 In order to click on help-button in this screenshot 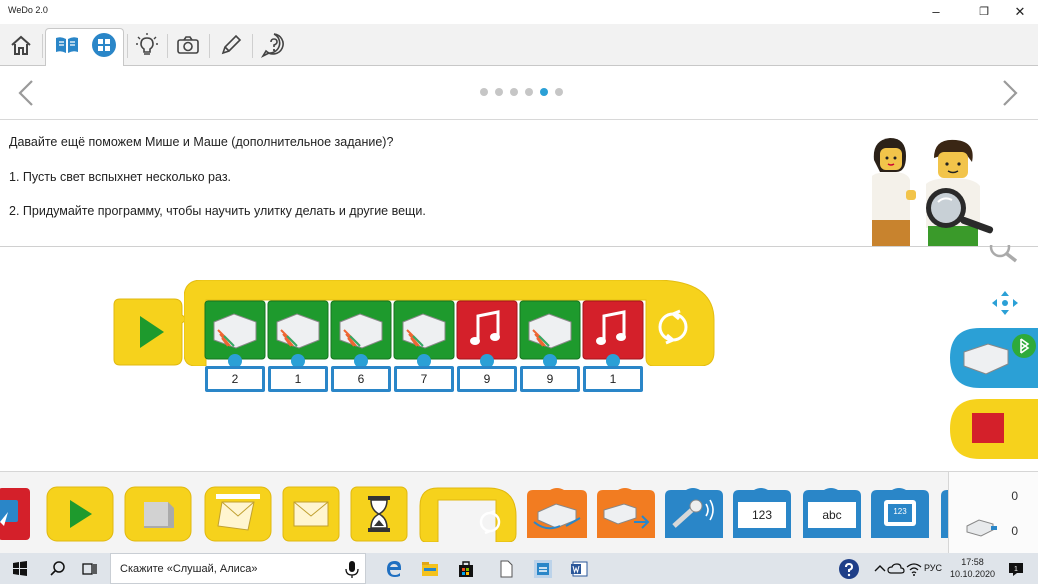, I will do `click(274, 45)`.